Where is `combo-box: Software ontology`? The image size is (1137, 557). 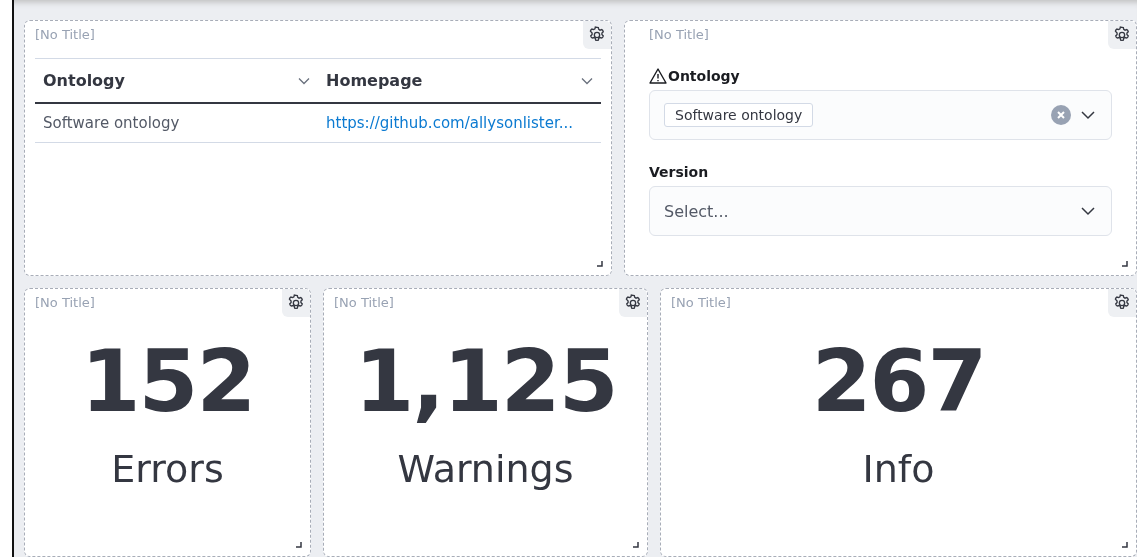
combo-box: Software ontology is located at coordinates (880, 115).